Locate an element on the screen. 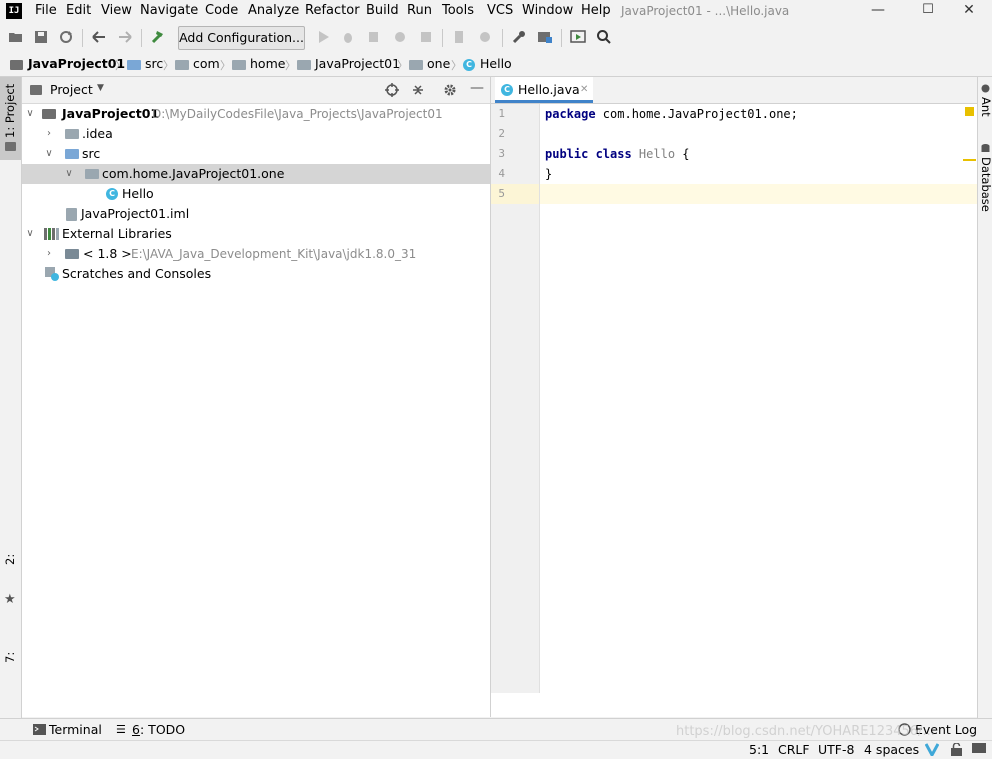 This screenshot has width=992, height=759. todo-tab: : TODO is located at coordinates (162, 730).